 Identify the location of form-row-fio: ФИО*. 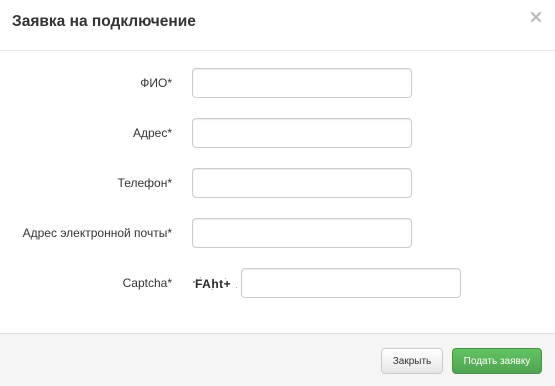
(277, 83).